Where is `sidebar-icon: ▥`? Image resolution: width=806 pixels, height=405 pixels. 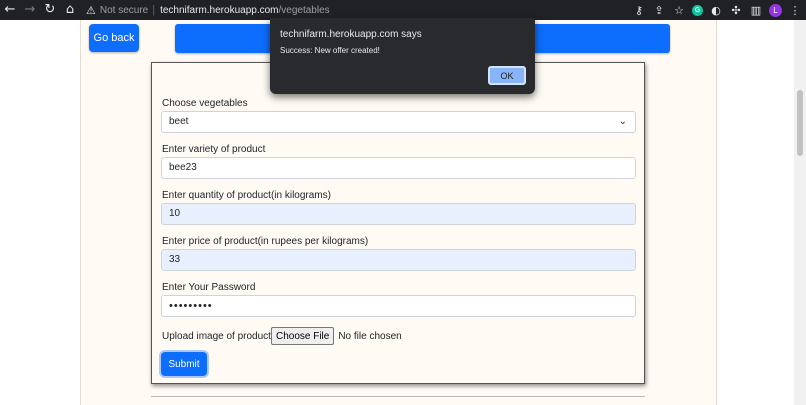
sidebar-icon: ▥ is located at coordinates (756, 10).